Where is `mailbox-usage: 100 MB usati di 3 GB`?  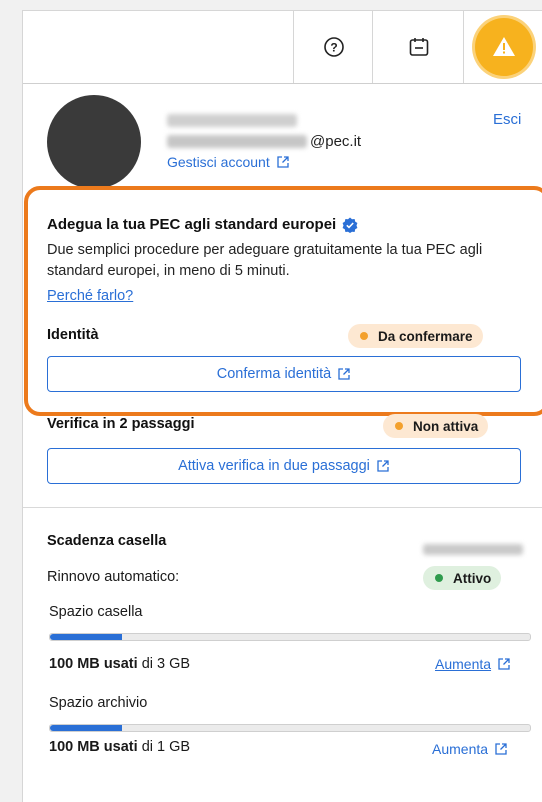
mailbox-usage: 100 MB usati di 3 GB is located at coordinates (120, 664).